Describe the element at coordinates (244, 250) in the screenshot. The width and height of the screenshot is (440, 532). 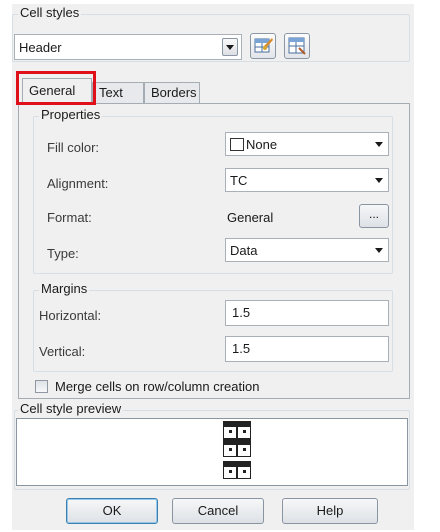
I see `type-value: Data` at that location.